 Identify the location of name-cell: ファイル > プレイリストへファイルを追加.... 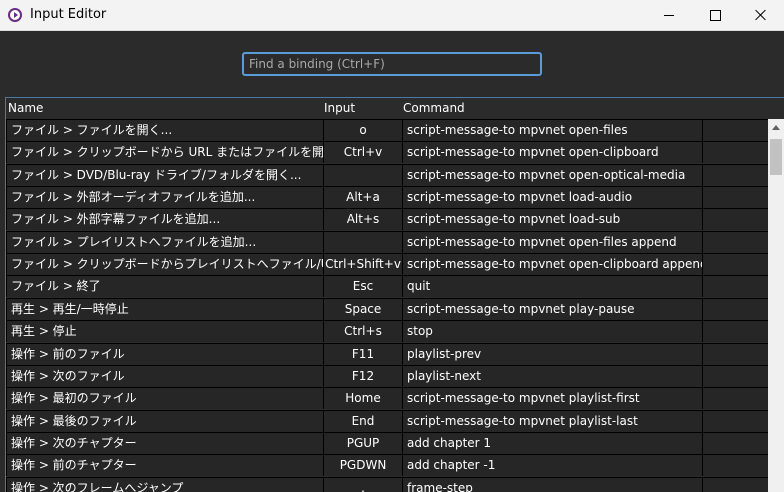
(165, 242).